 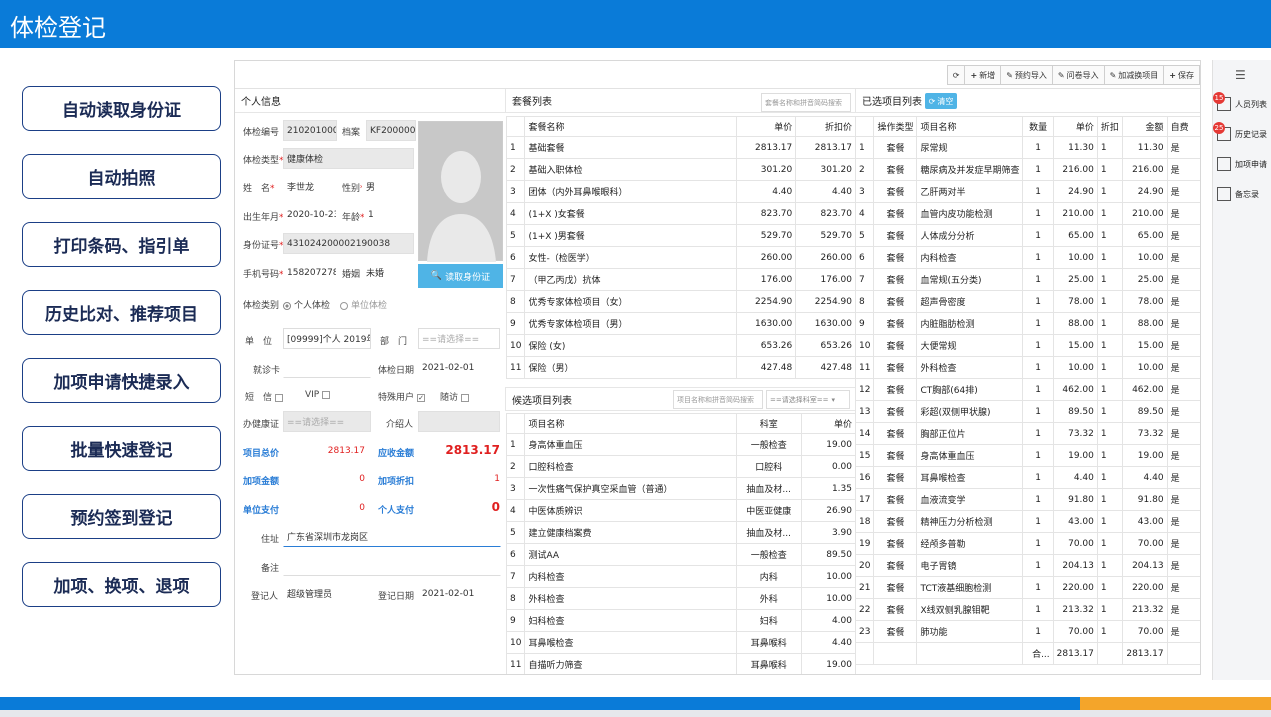 What do you see at coordinates (1240, 75) in the screenshot?
I see `menu-icon: ☰` at bounding box center [1240, 75].